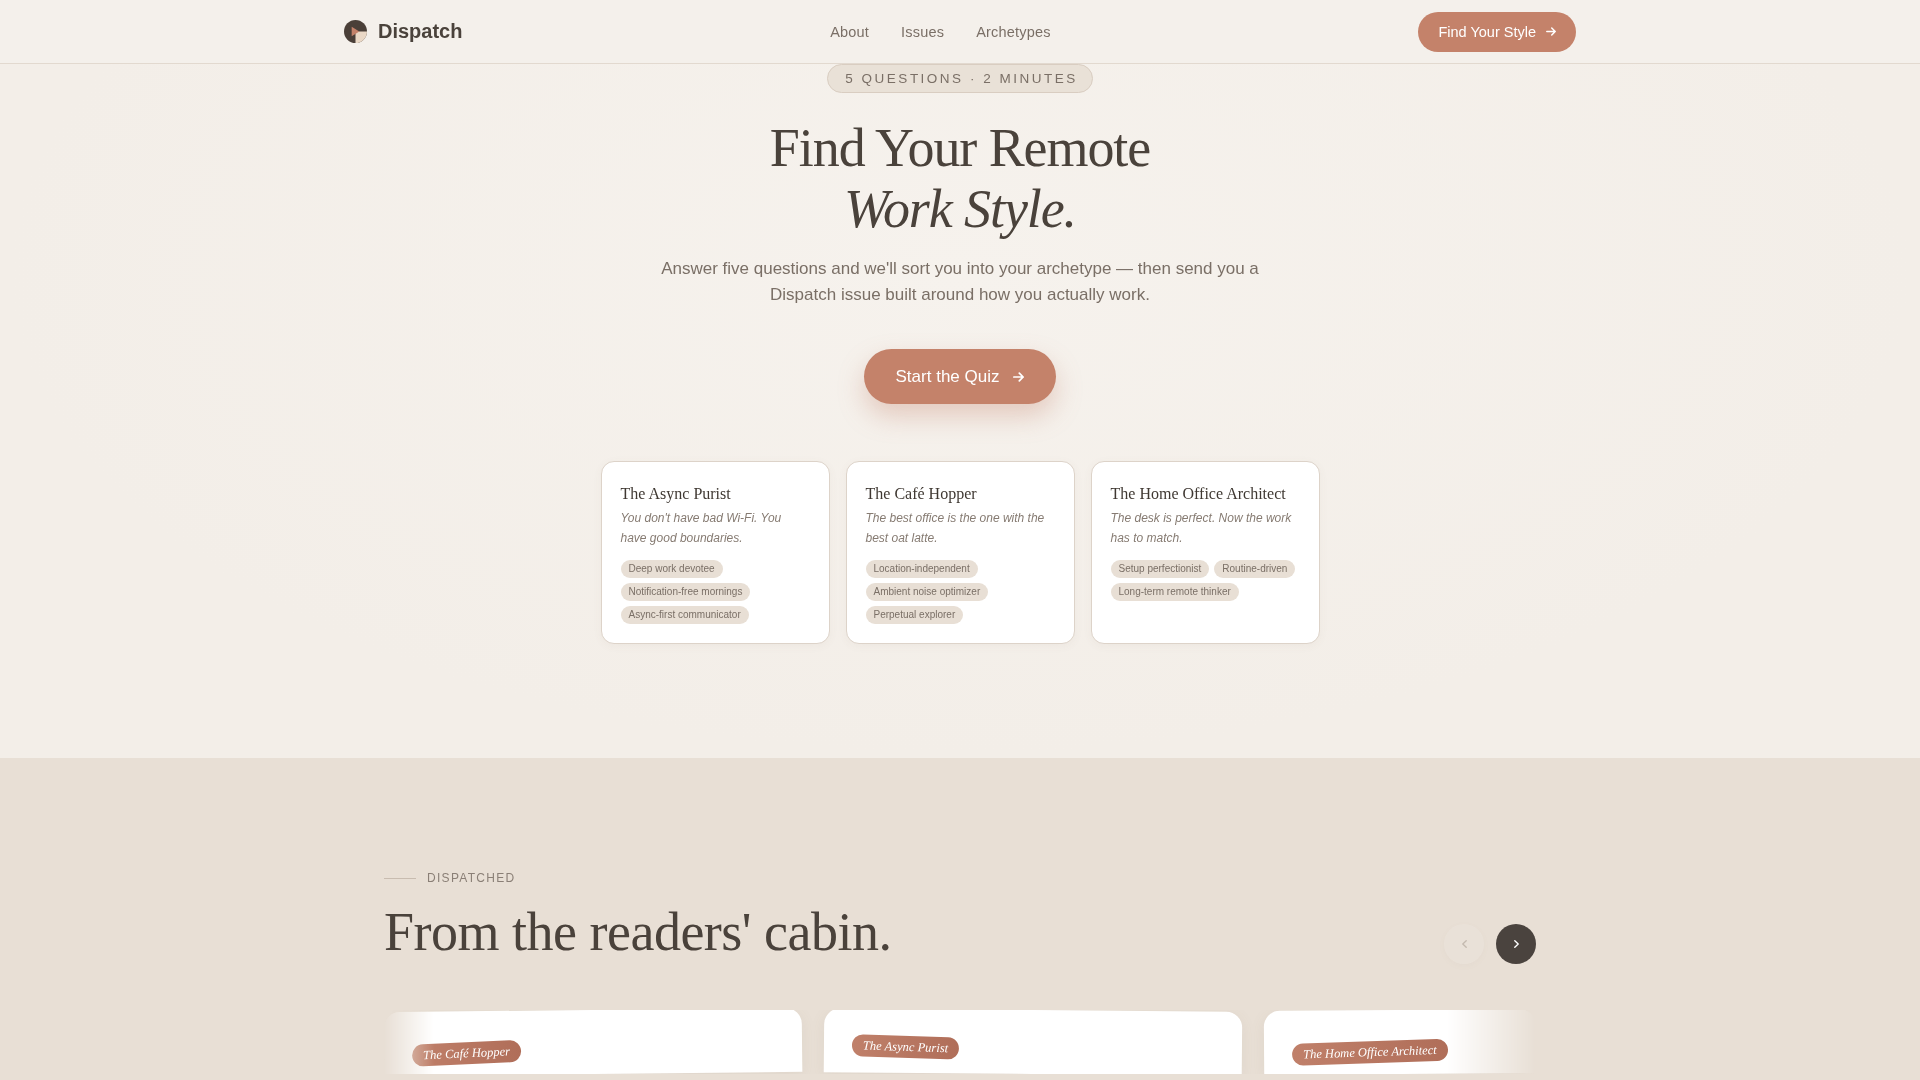 The image size is (1920, 1080). I want to click on trait-tag: Async-first communicator, so click(684, 615).